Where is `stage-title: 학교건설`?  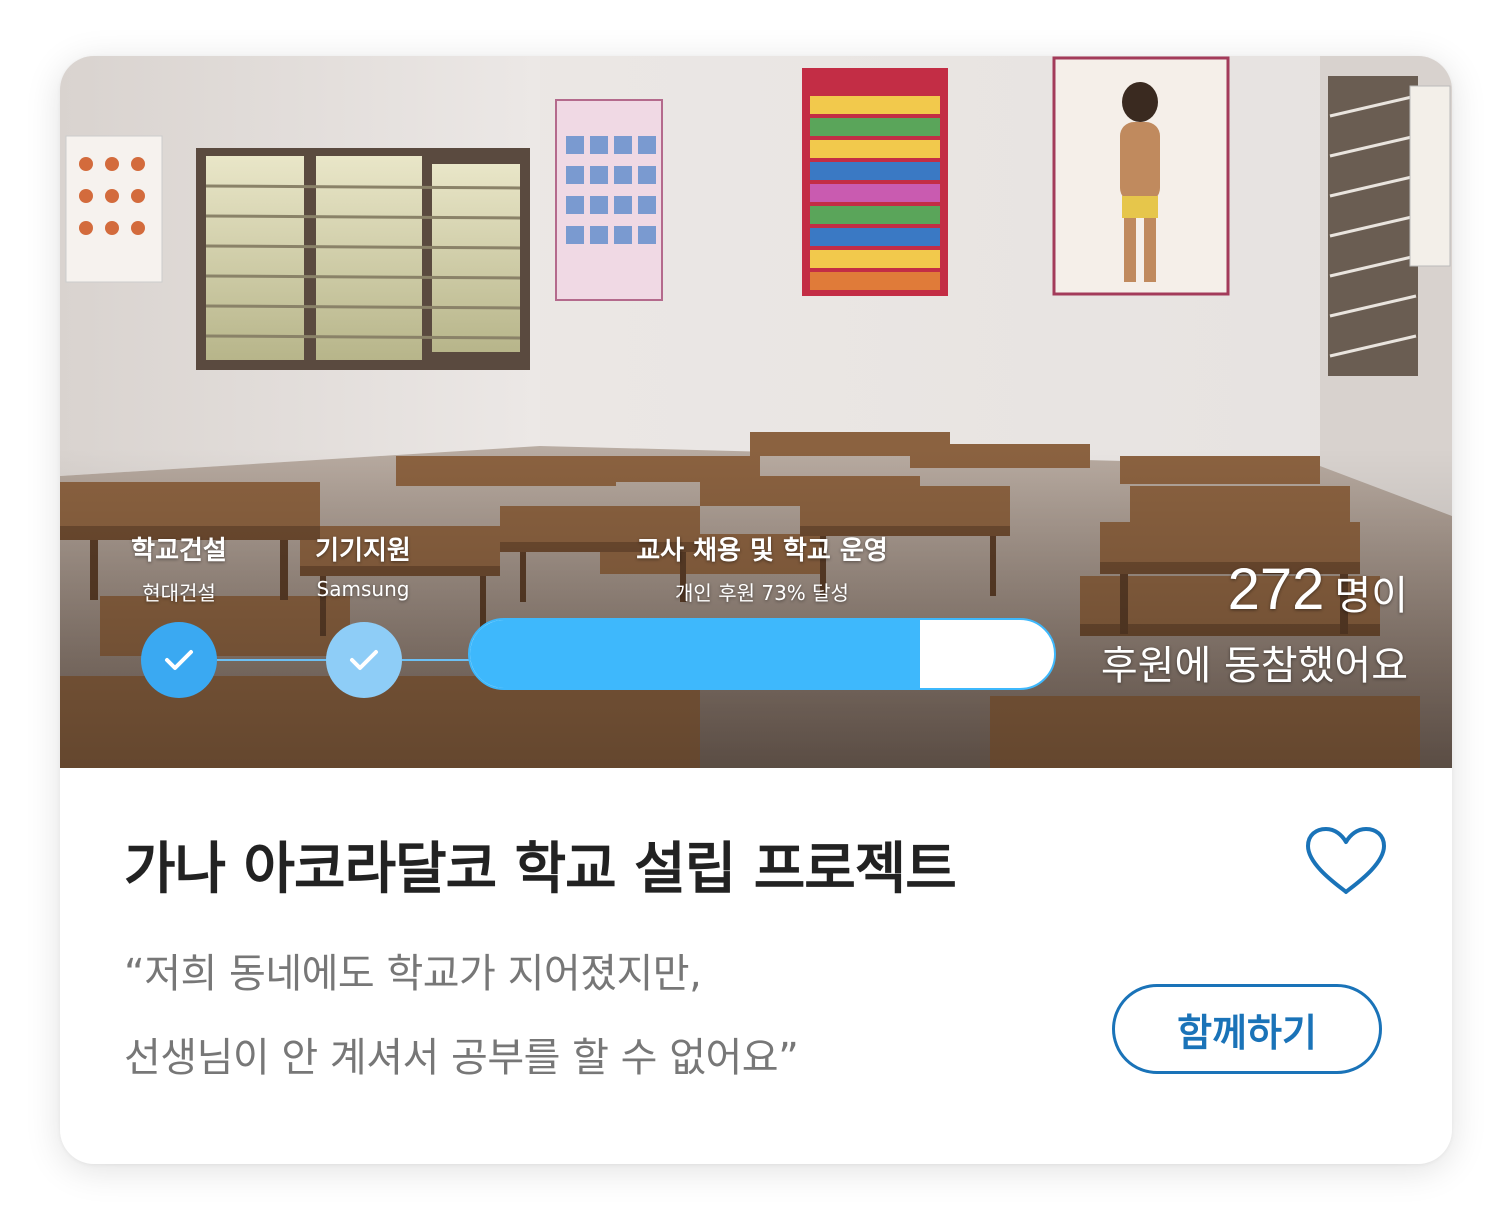
stage-title: 학교건설 is located at coordinates (179, 551).